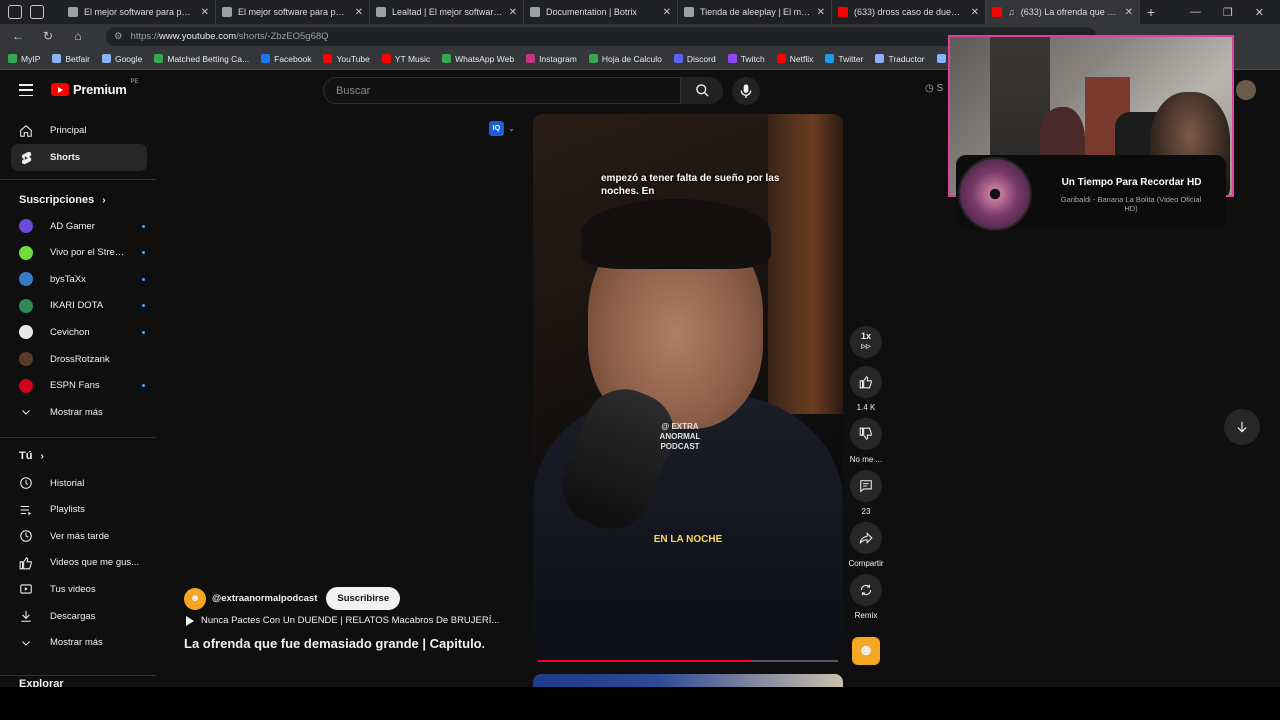 Image resolution: width=1280 pixels, height=720 pixels. Describe the element at coordinates (79, 483) in the screenshot. I see `sidebar-item-you: Historial` at that location.